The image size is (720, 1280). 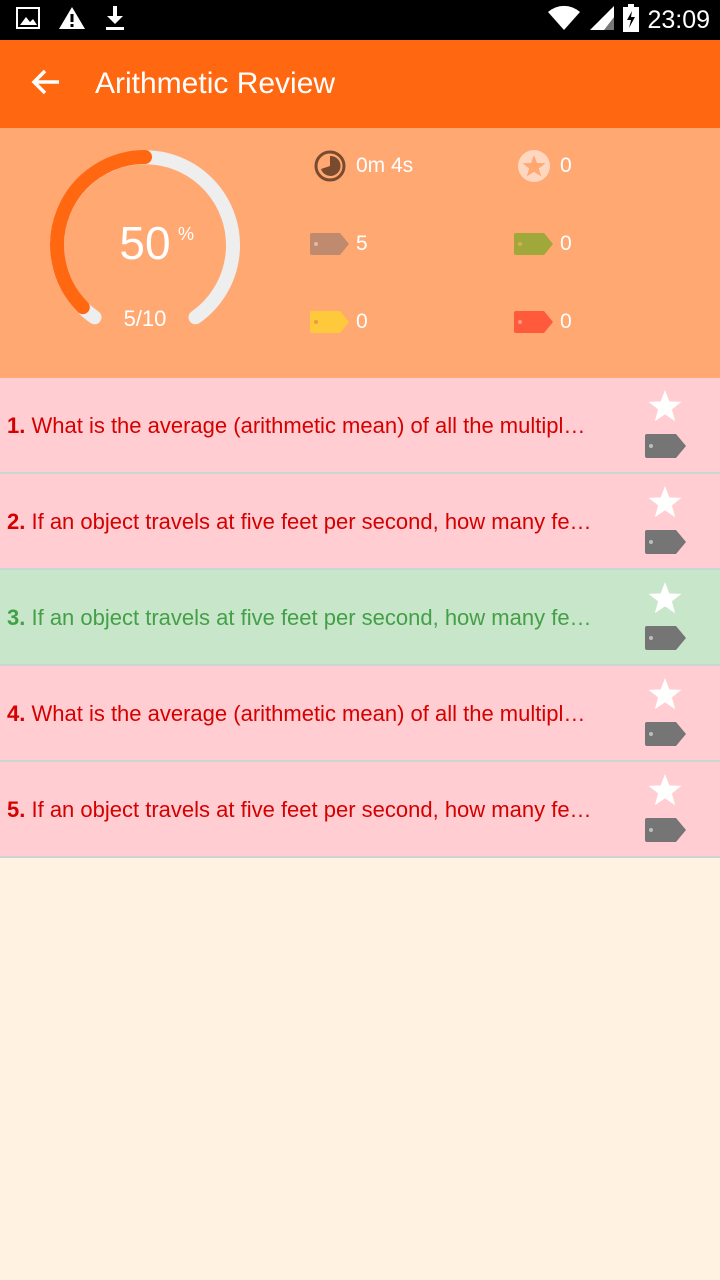 What do you see at coordinates (362, 243) in the screenshot?
I see `tag-brown-count: 5` at bounding box center [362, 243].